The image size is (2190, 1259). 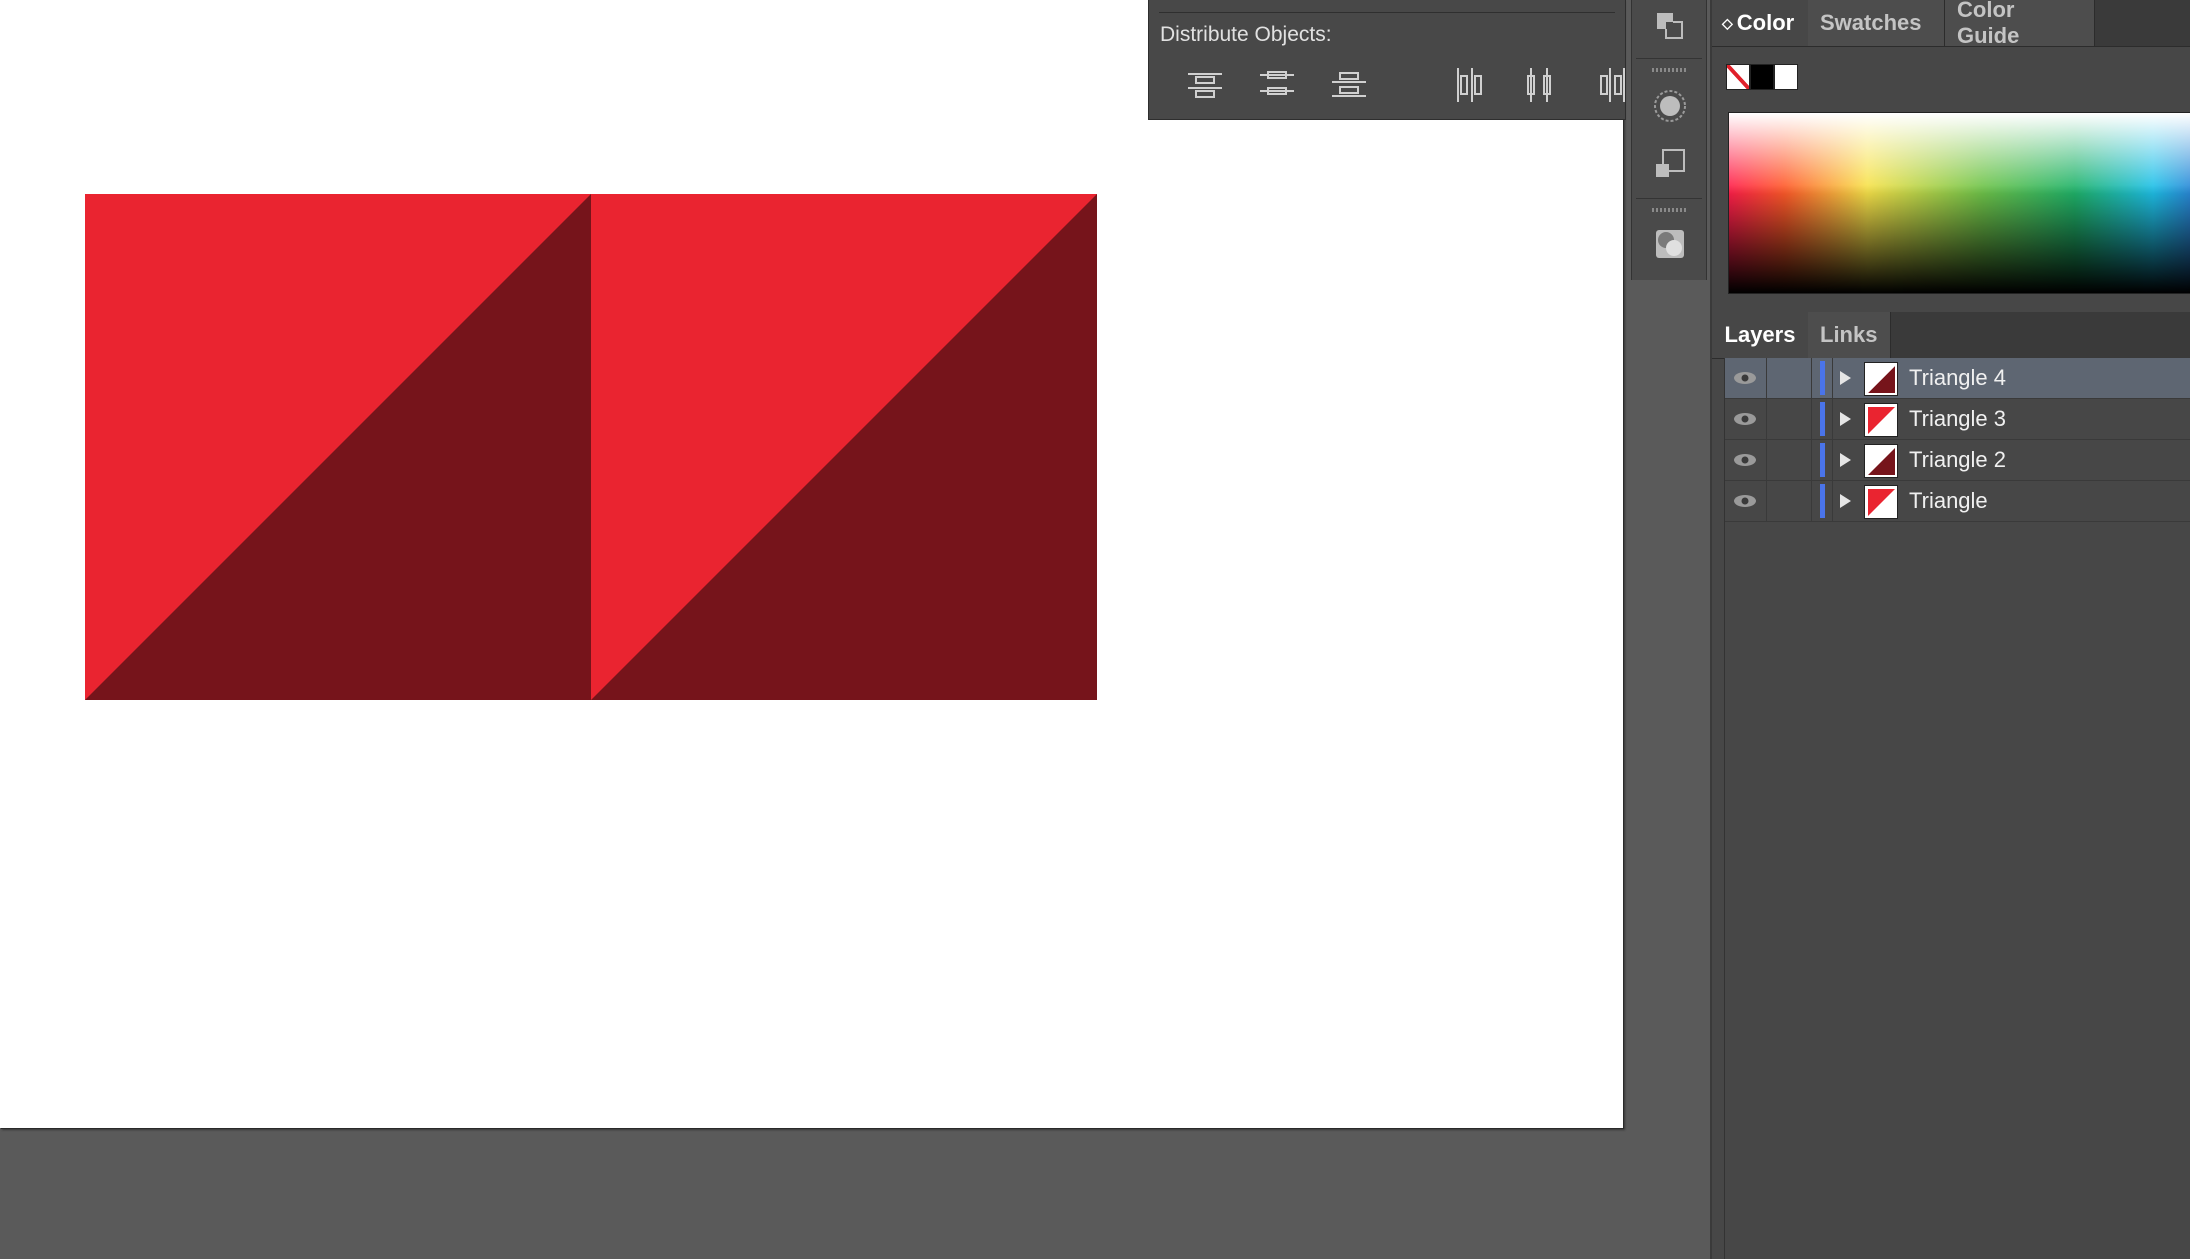 I want to click on layer-name: Triangle 3, so click(x=1957, y=419).